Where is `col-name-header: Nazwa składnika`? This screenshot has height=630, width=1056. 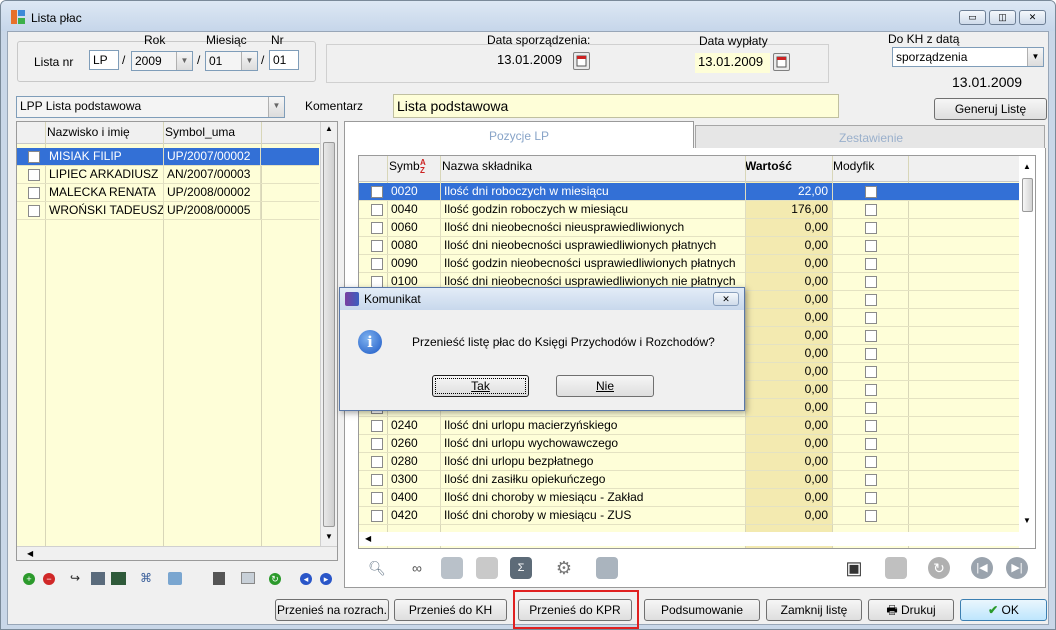 col-name-header: Nazwa składnika is located at coordinates (487, 166).